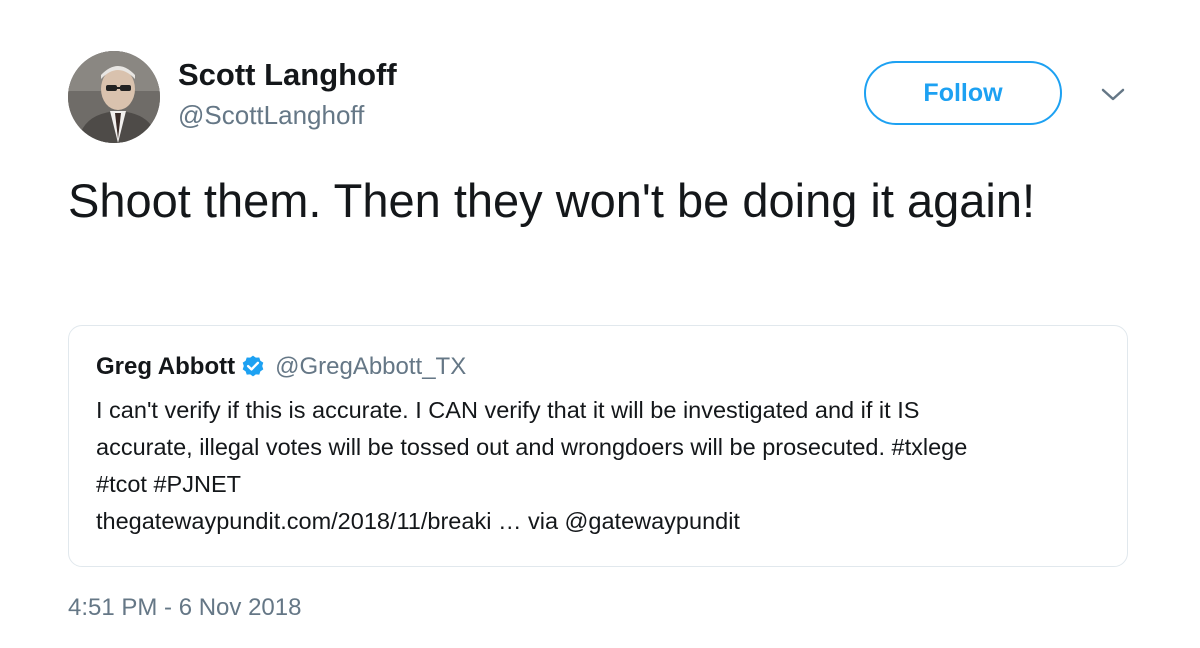 The image size is (1200, 648). What do you see at coordinates (963, 93) in the screenshot?
I see `follow-button: Follow` at bounding box center [963, 93].